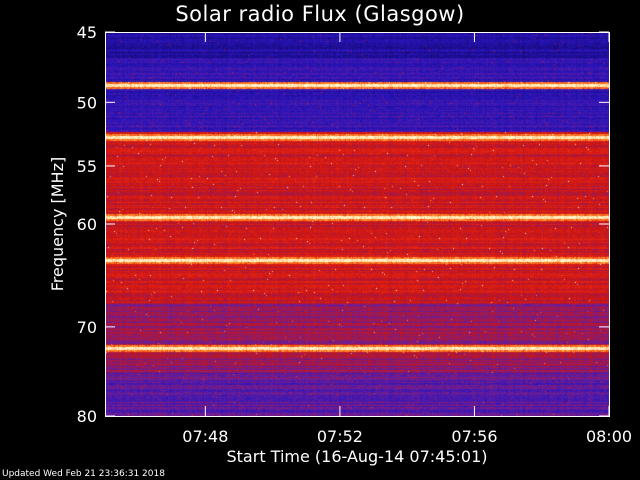 The width and height of the screenshot is (640, 480). Describe the element at coordinates (87, 166) in the screenshot. I see `y-tick-label: 55` at that location.